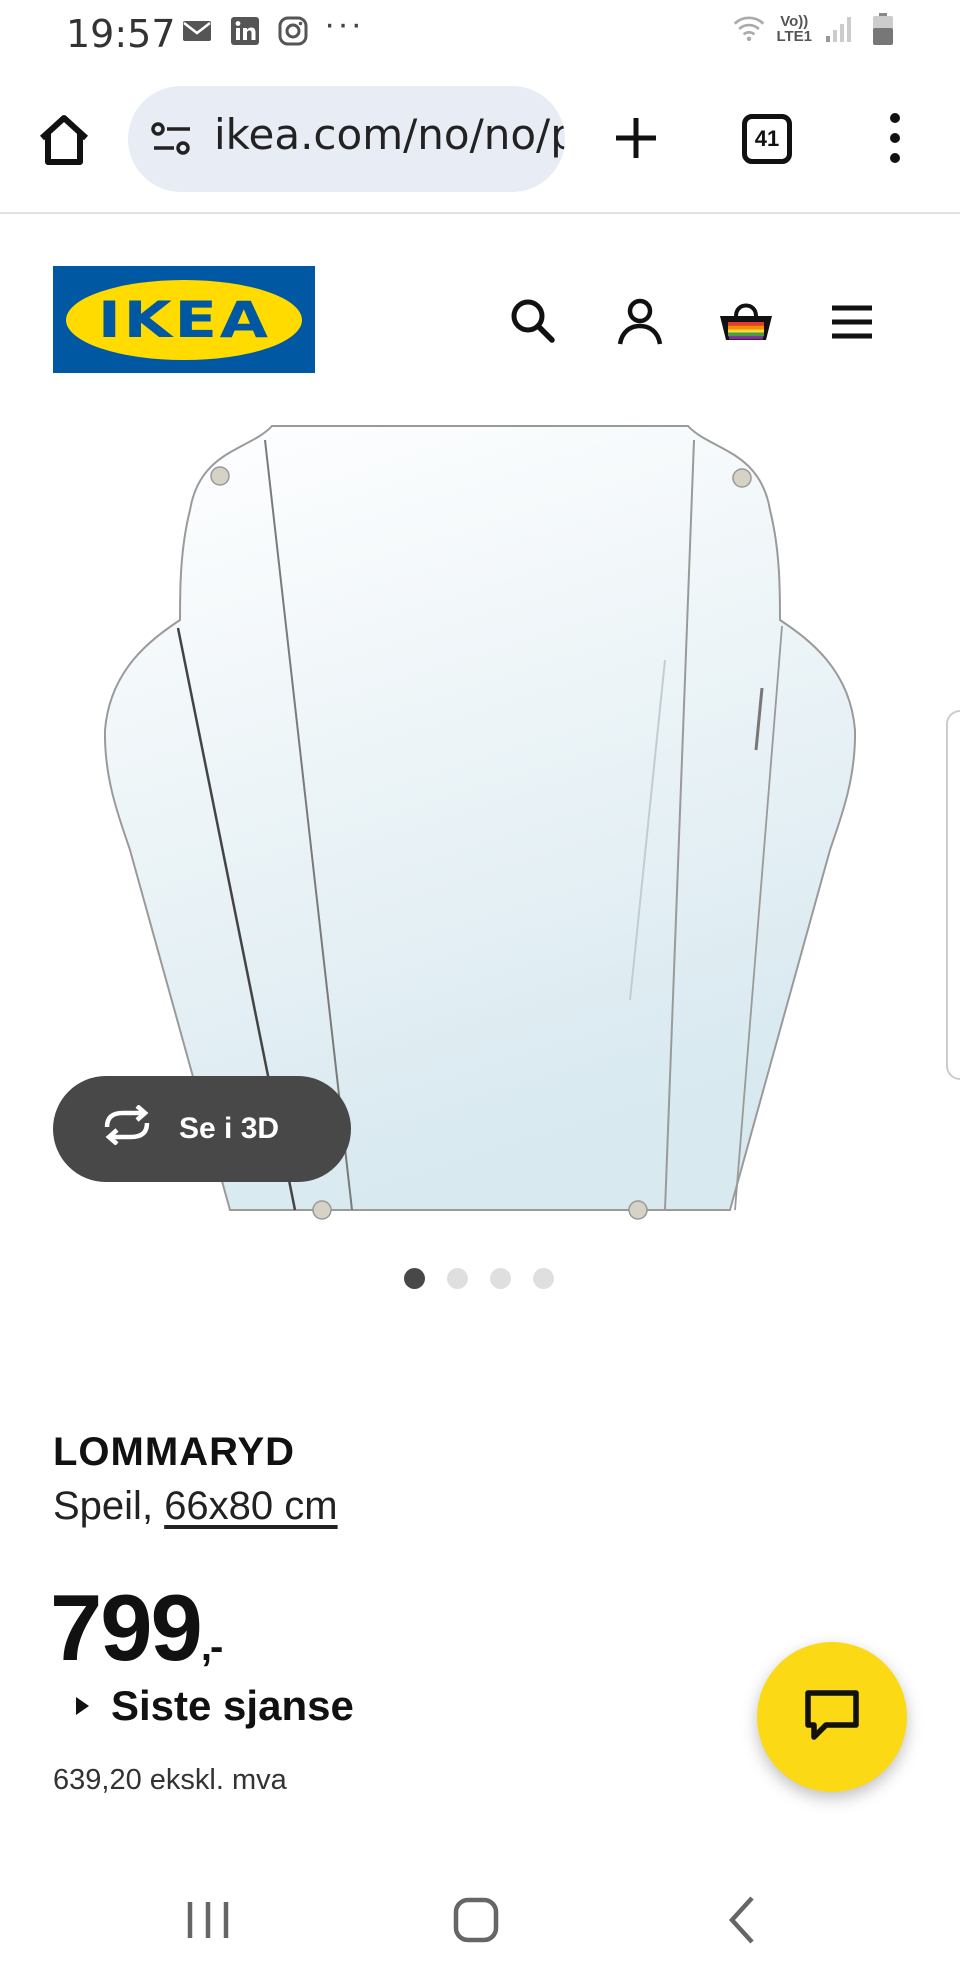  What do you see at coordinates (953, 895) in the screenshot?
I see `side-drawer-handle` at bounding box center [953, 895].